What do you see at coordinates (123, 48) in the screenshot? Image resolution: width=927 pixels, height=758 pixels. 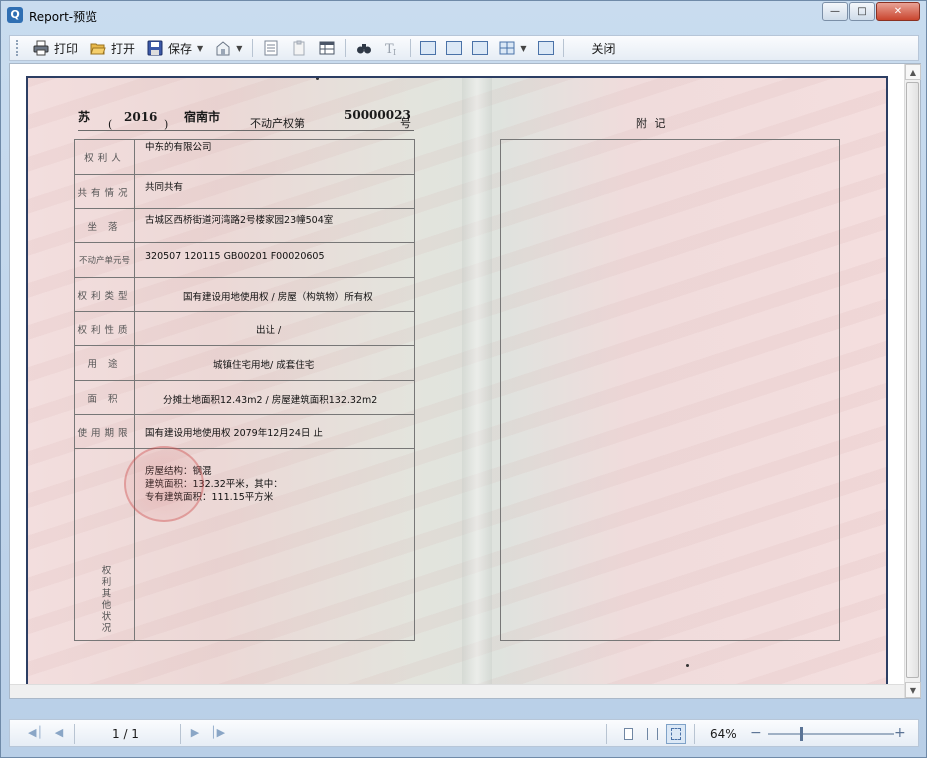 I see `open-label: 打开` at bounding box center [123, 48].